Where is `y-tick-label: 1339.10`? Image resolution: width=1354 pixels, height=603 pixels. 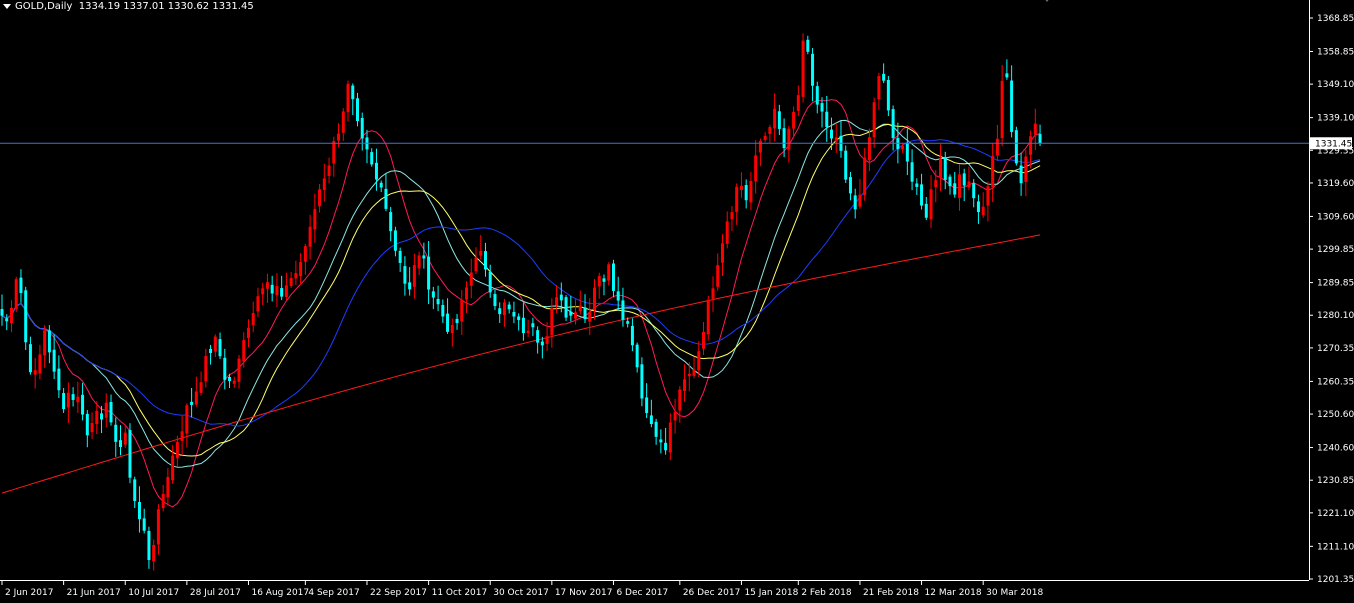
y-tick-label: 1339.10 is located at coordinates (1335, 119).